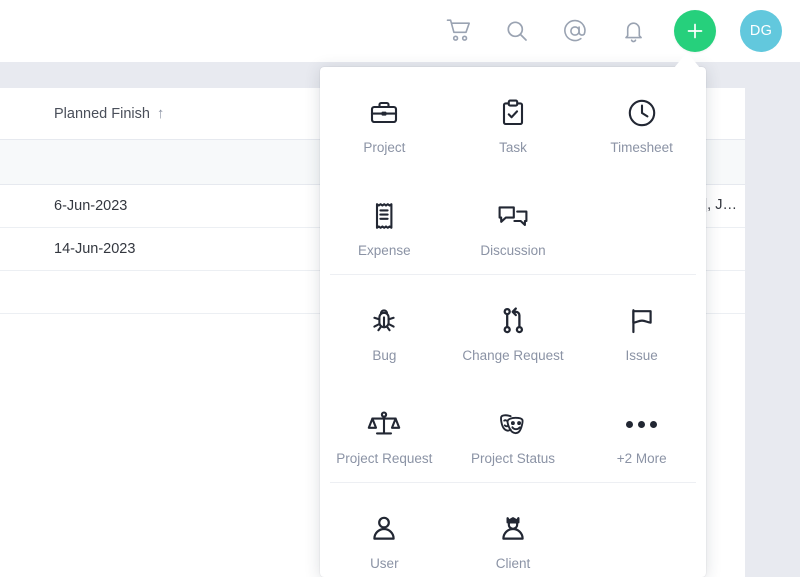 This screenshot has height=577, width=800. Describe the element at coordinates (513, 216) in the screenshot. I see `chat-bubbles-icon` at that location.